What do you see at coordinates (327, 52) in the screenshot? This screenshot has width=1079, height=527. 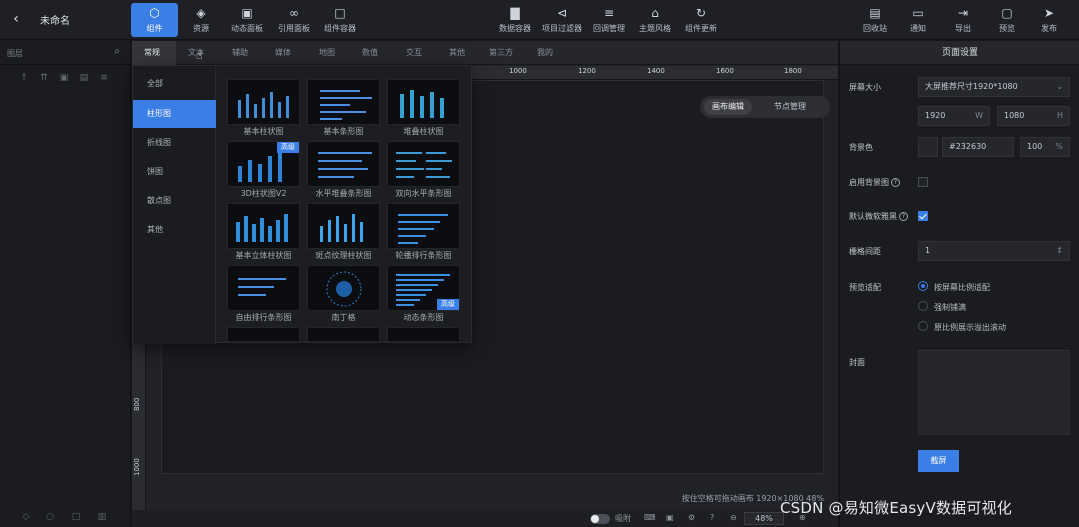 I see `tab-map: 地图` at bounding box center [327, 52].